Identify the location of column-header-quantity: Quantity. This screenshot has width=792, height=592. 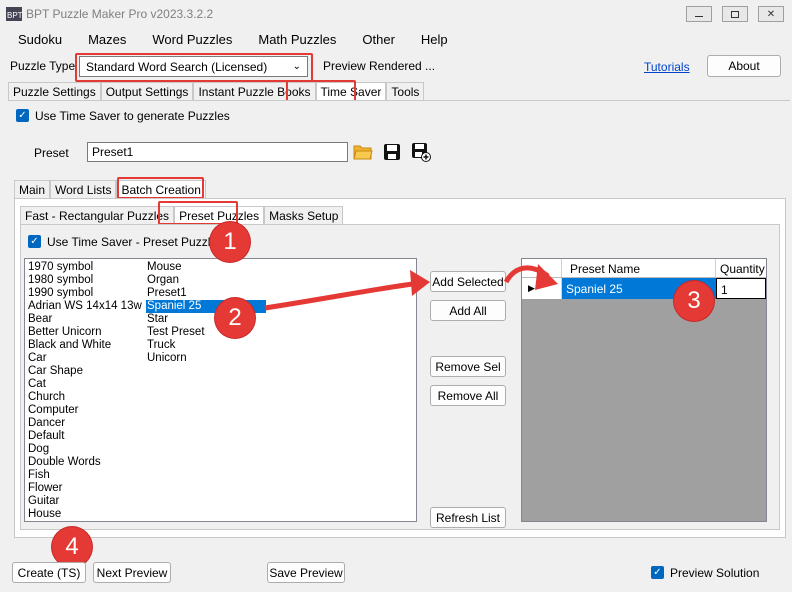
(741, 268).